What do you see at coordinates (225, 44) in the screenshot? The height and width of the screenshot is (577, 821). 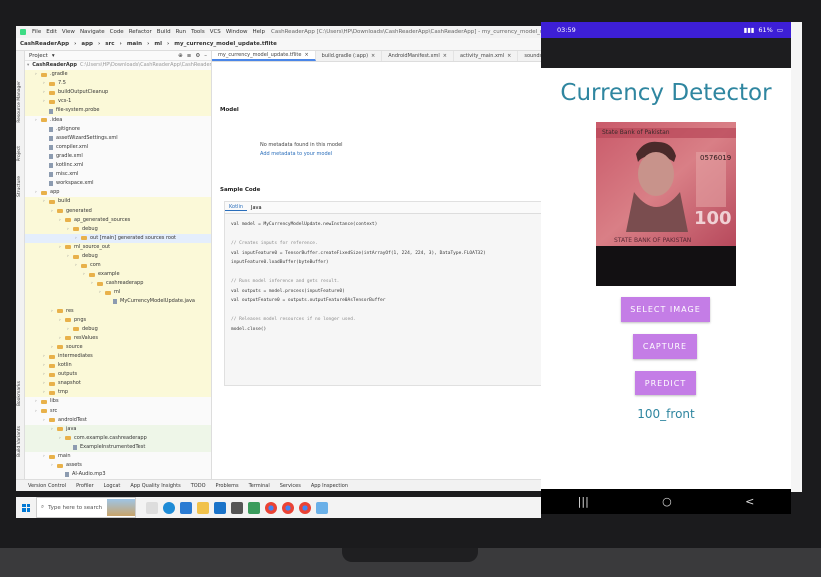 I see `breadcrumb-item: my_currency_model_update.tflite` at bounding box center [225, 44].